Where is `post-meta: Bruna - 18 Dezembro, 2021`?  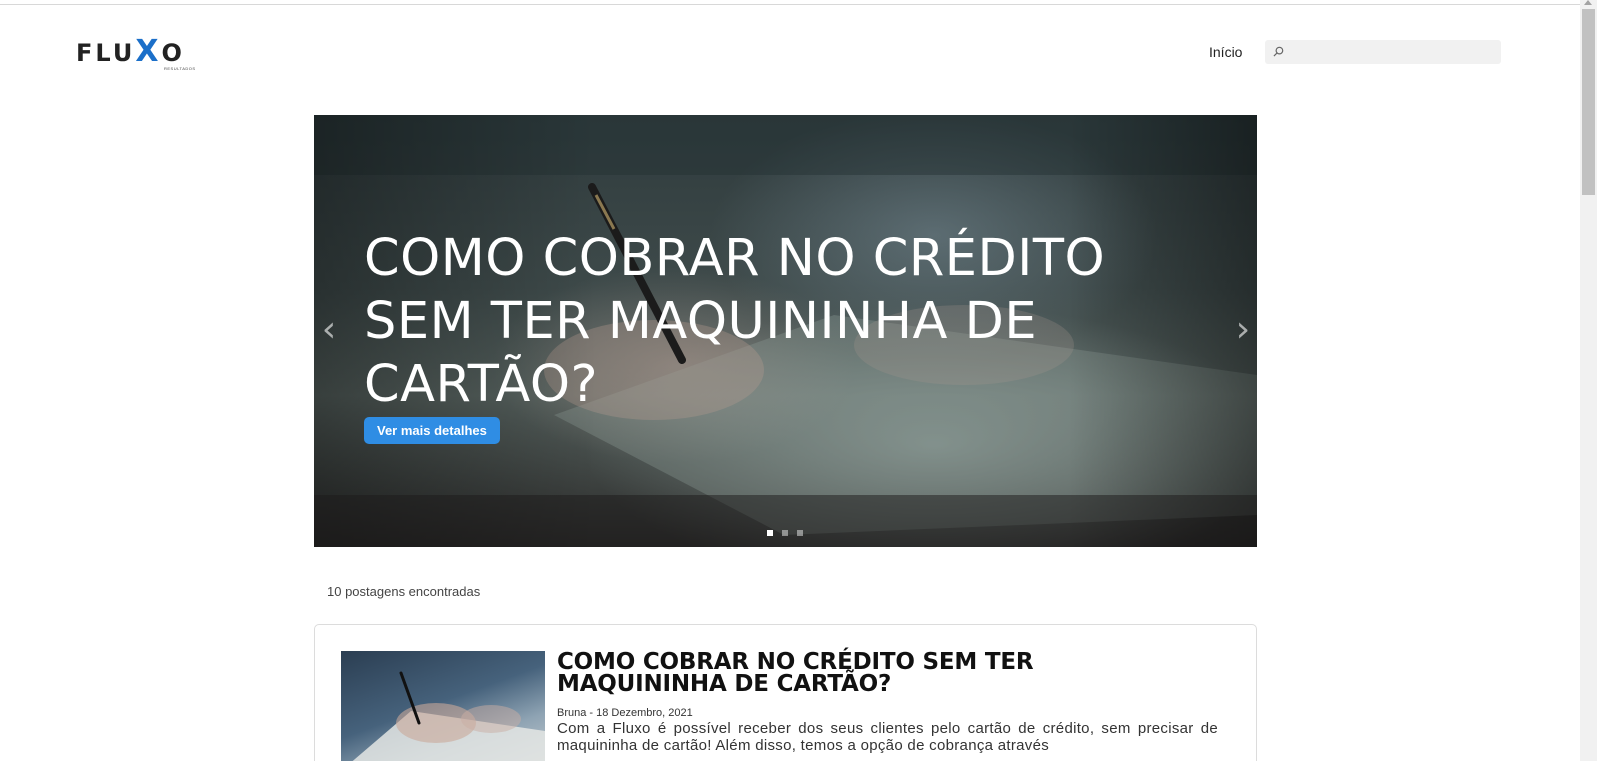
post-meta: Bruna - 18 Dezembro, 2021 is located at coordinates (625, 713).